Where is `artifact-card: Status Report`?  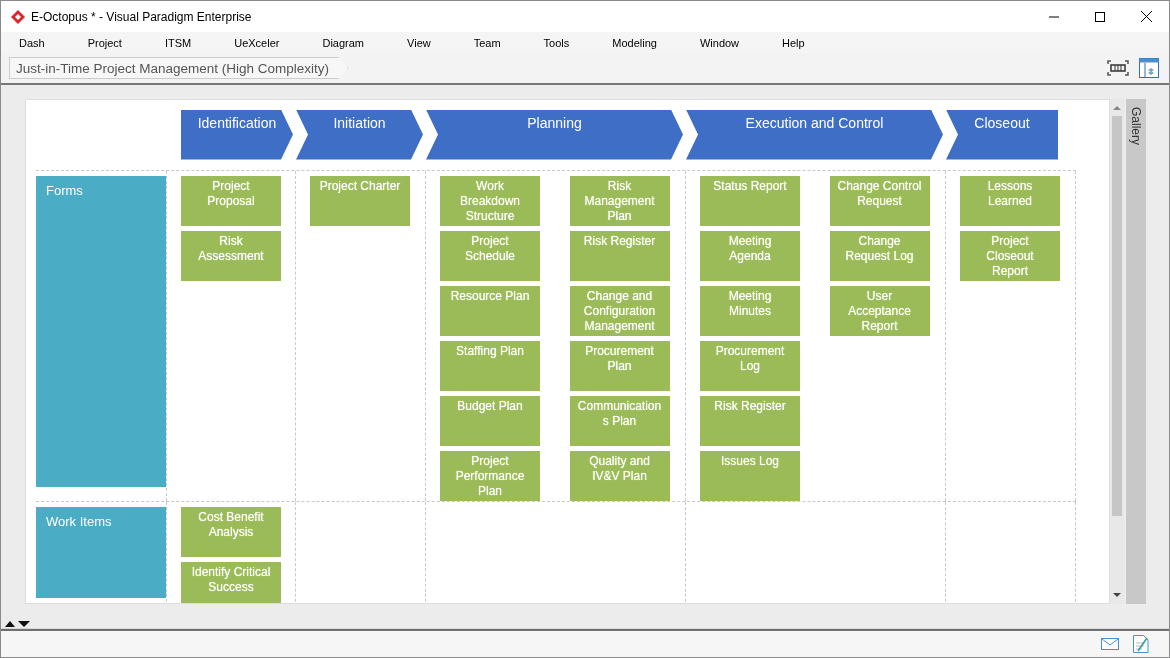 artifact-card: Status Report is located at coordinates (750, 200).